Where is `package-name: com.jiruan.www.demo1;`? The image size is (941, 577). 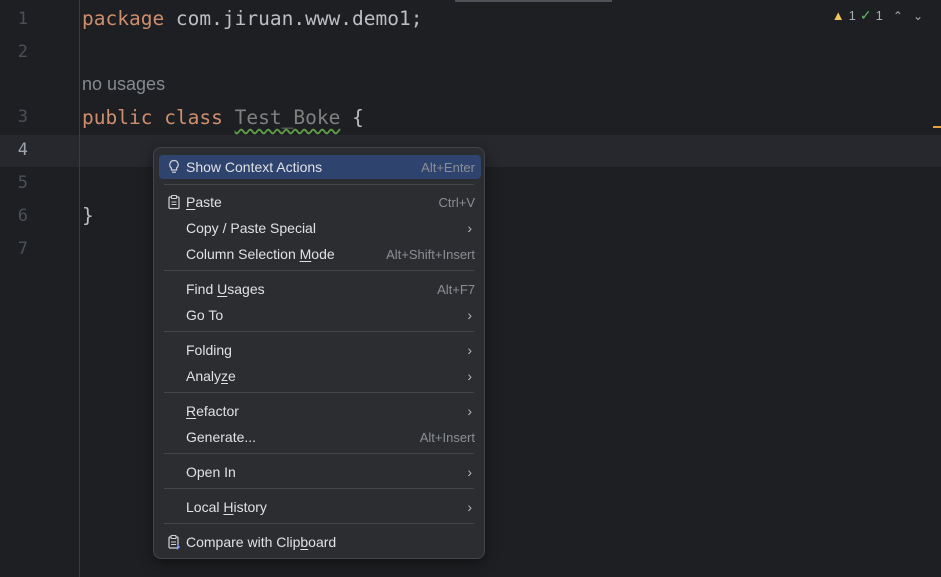
package-name: com.jiruan.www.demo1; is located at coordinates (293, 18).